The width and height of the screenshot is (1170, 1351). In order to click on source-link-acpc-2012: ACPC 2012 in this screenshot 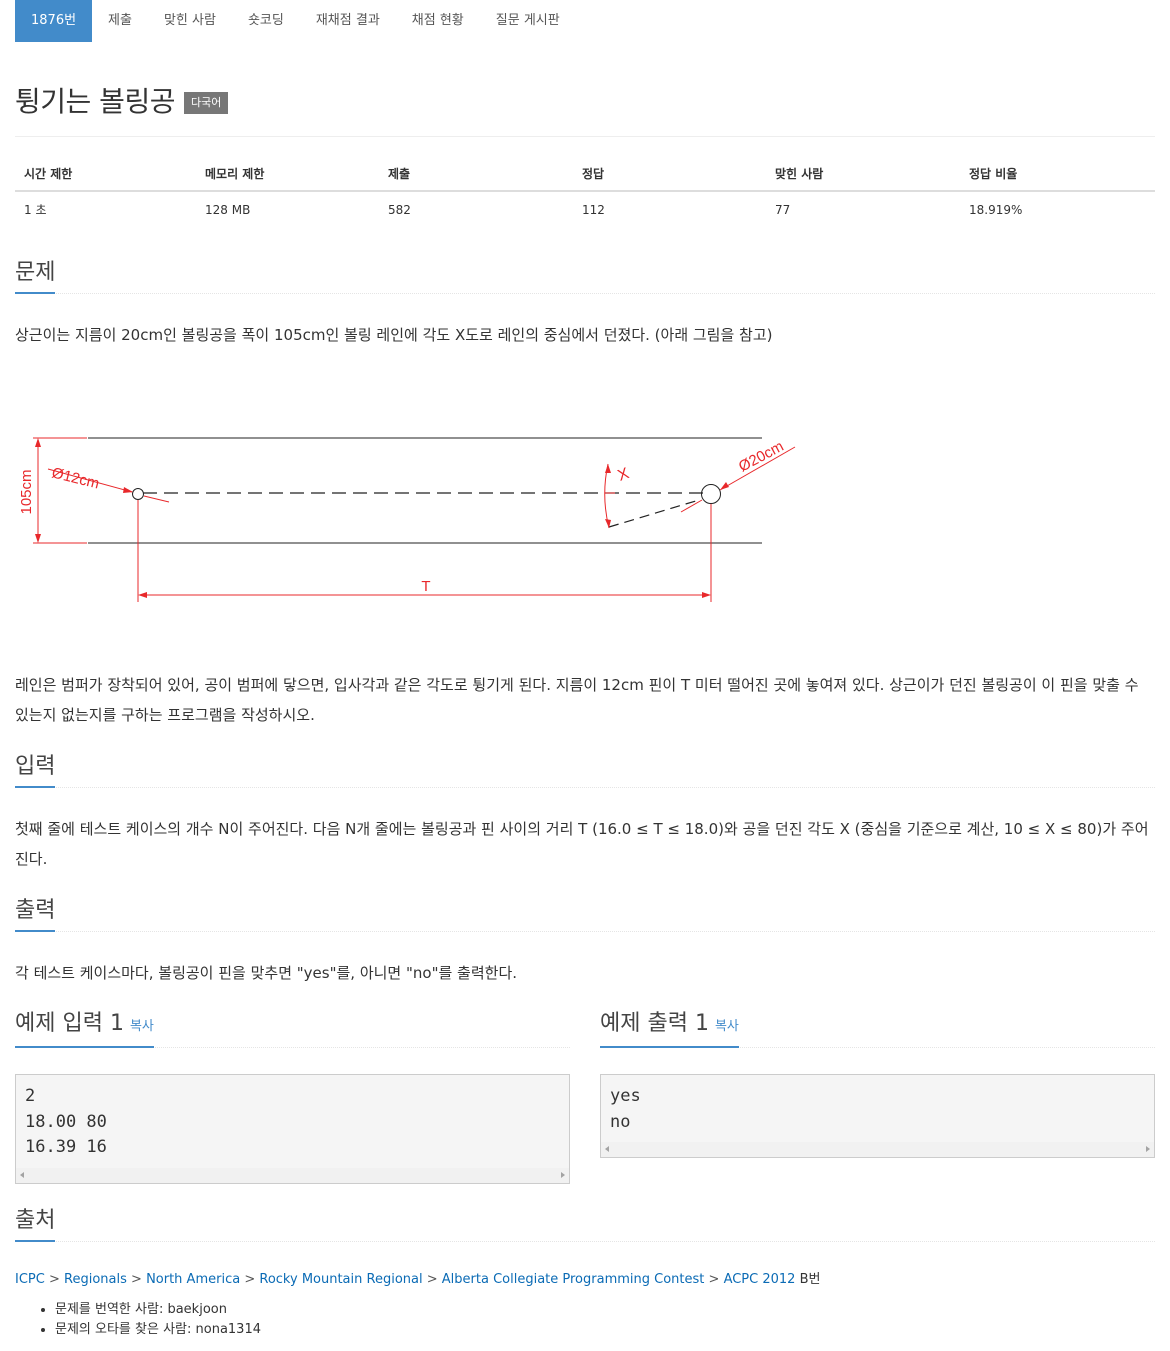, I will do `click(760, 1279)`.